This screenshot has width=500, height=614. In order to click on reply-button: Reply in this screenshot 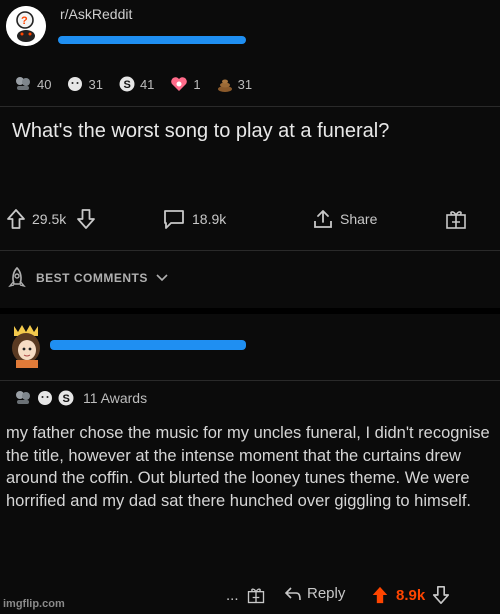, I will do `click(314, 593)`.